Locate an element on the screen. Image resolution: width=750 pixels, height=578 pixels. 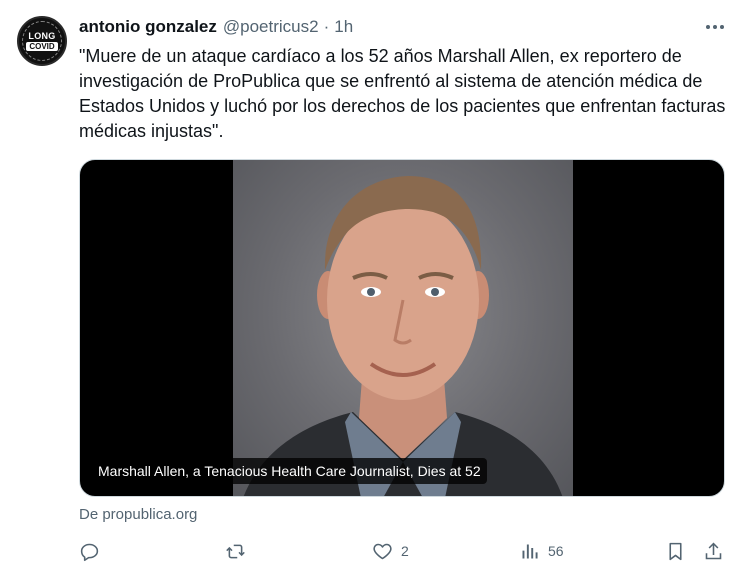
action-bar: 2 56 is located at coordinates (404, 551).